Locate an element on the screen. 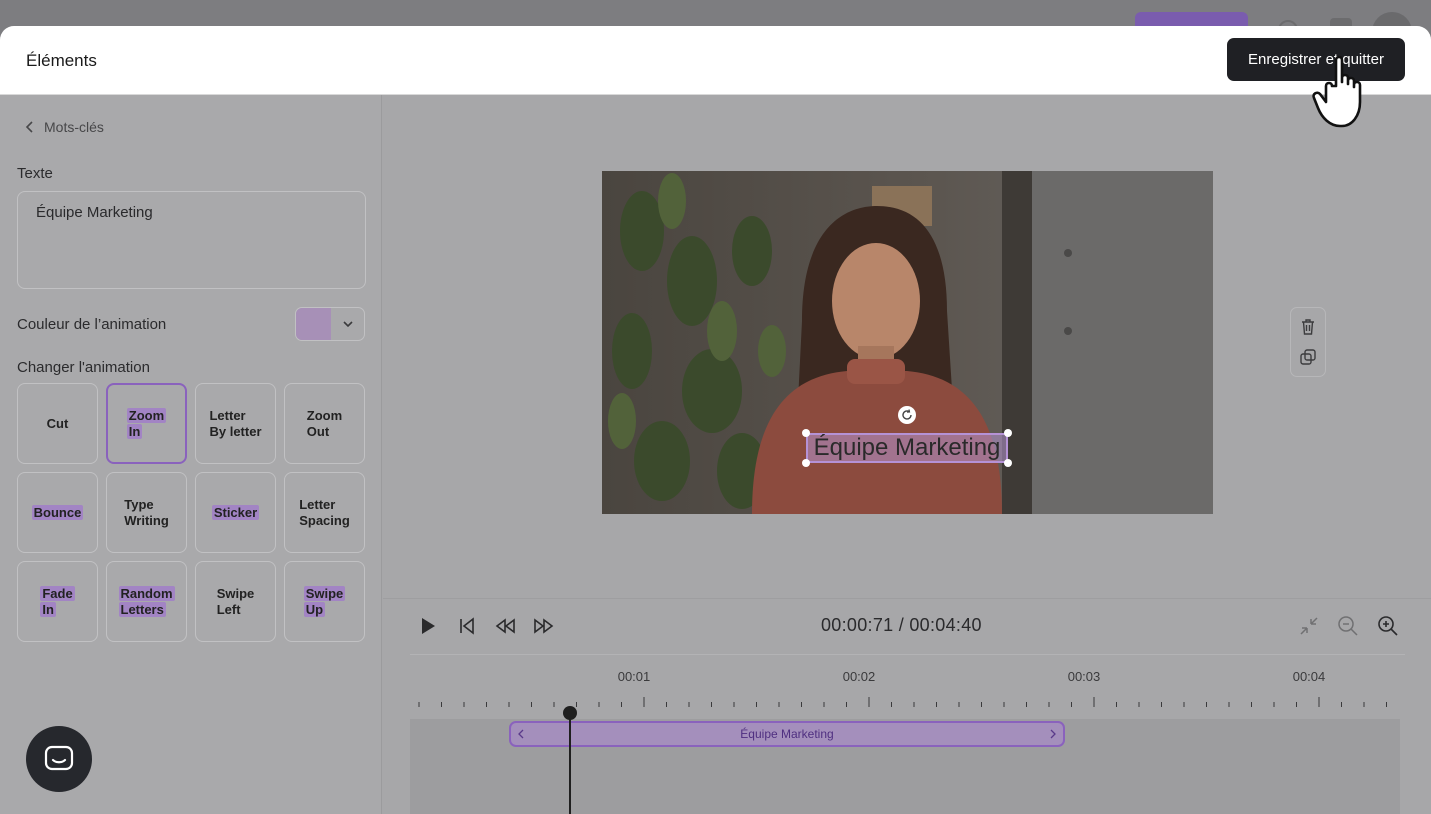  text-overlay: Équipe Marketing is located at coordinates (907, 448).